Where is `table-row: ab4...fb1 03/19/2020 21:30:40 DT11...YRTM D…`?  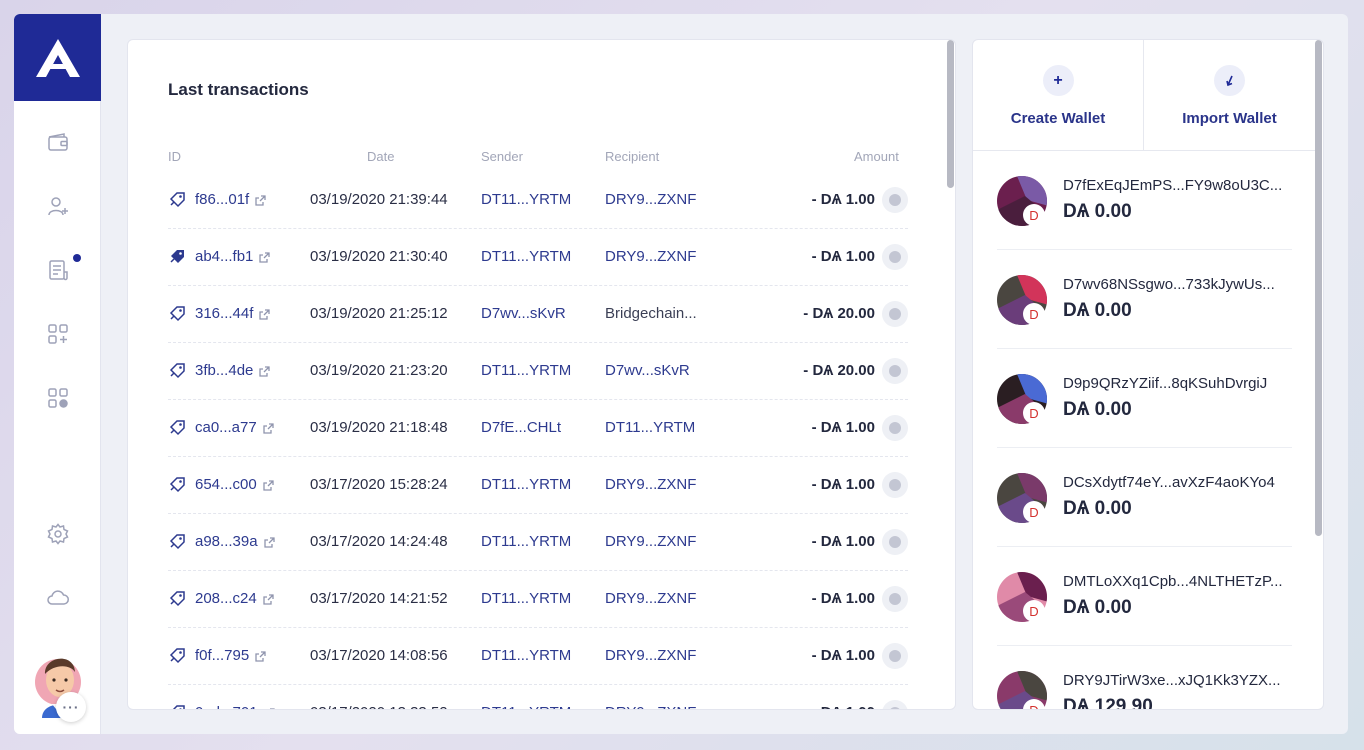
table-row: ab4...fb1 03/19/2020 21:30:40 DT11...YRTM D… is located at coordinates (538, 257).